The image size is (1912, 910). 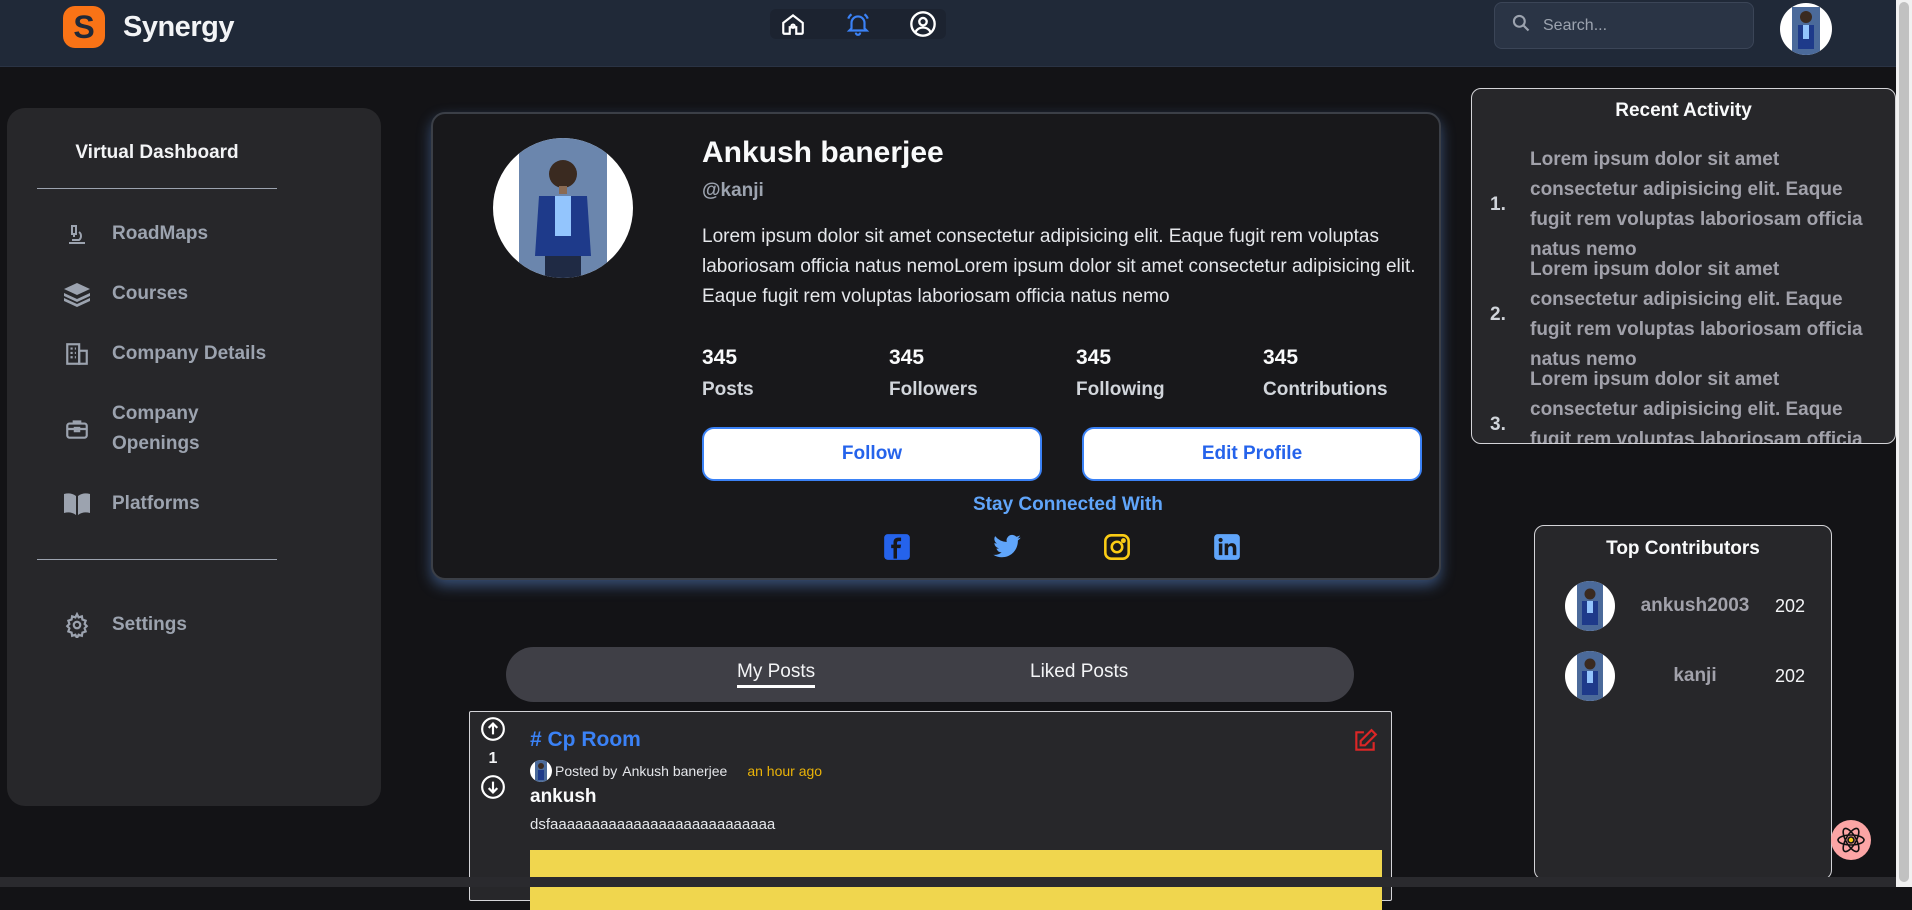 What do you see at coordinates (541, 771) in the screenshot?
I see `author-avatar` at bounding box center [541, 771].